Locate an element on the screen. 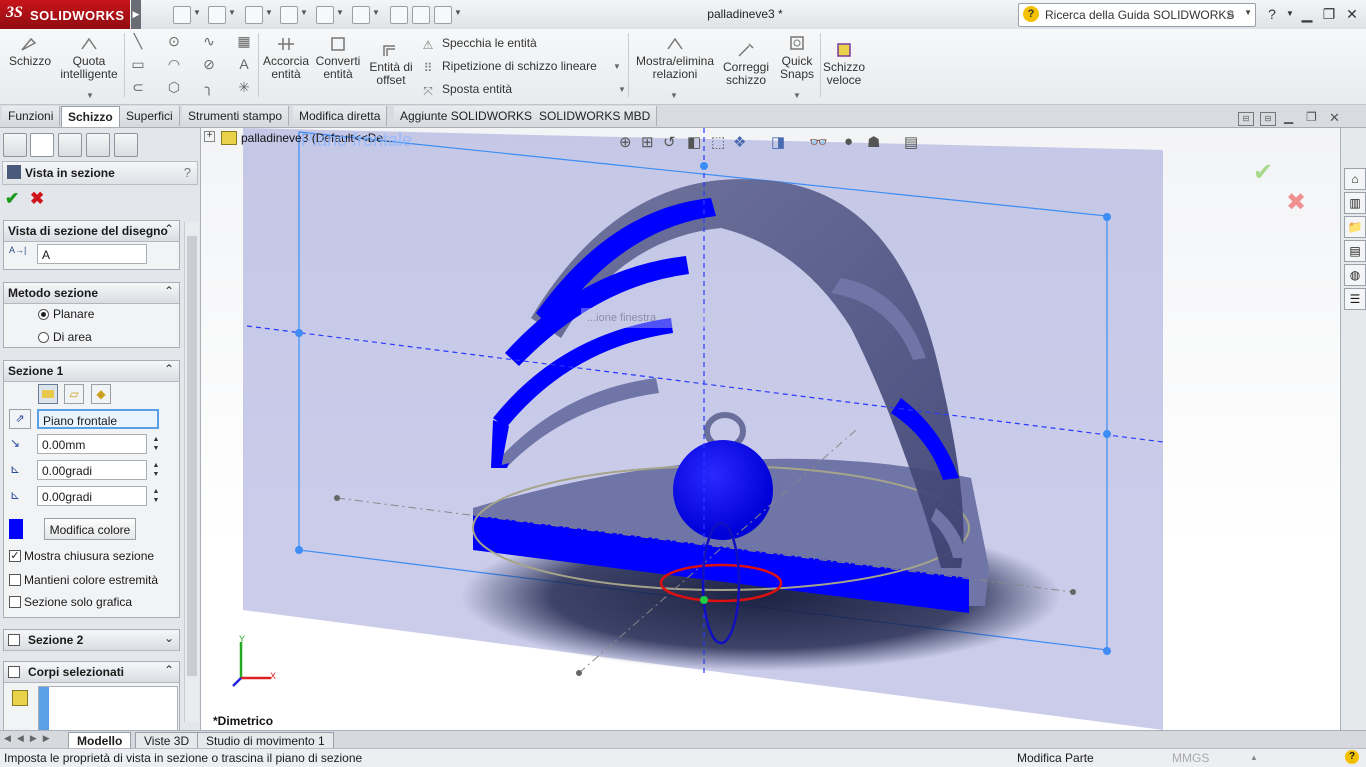 The width and height of the screenshot is (1366, 767). expand-icon: ⌄ is located at coordinates (169, 638).